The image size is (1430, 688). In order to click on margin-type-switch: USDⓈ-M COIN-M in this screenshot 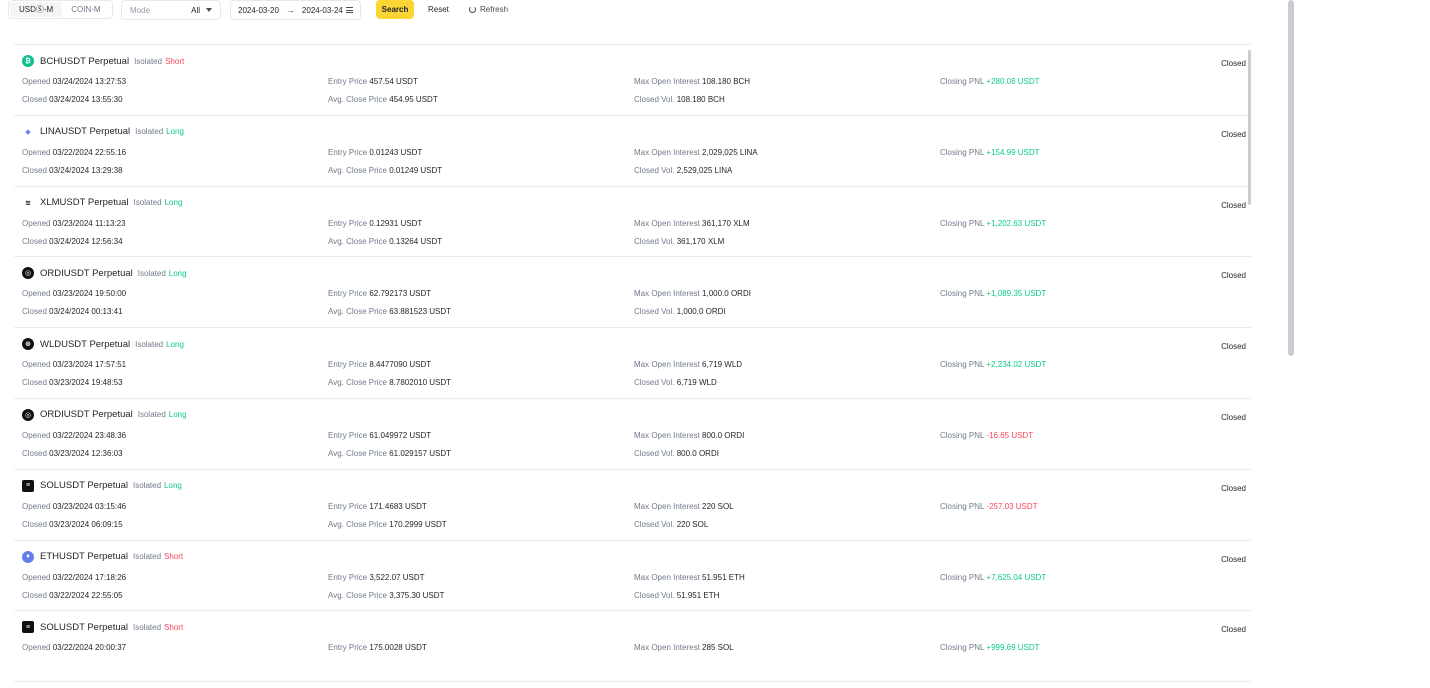, I will do `click(60, 9)`.